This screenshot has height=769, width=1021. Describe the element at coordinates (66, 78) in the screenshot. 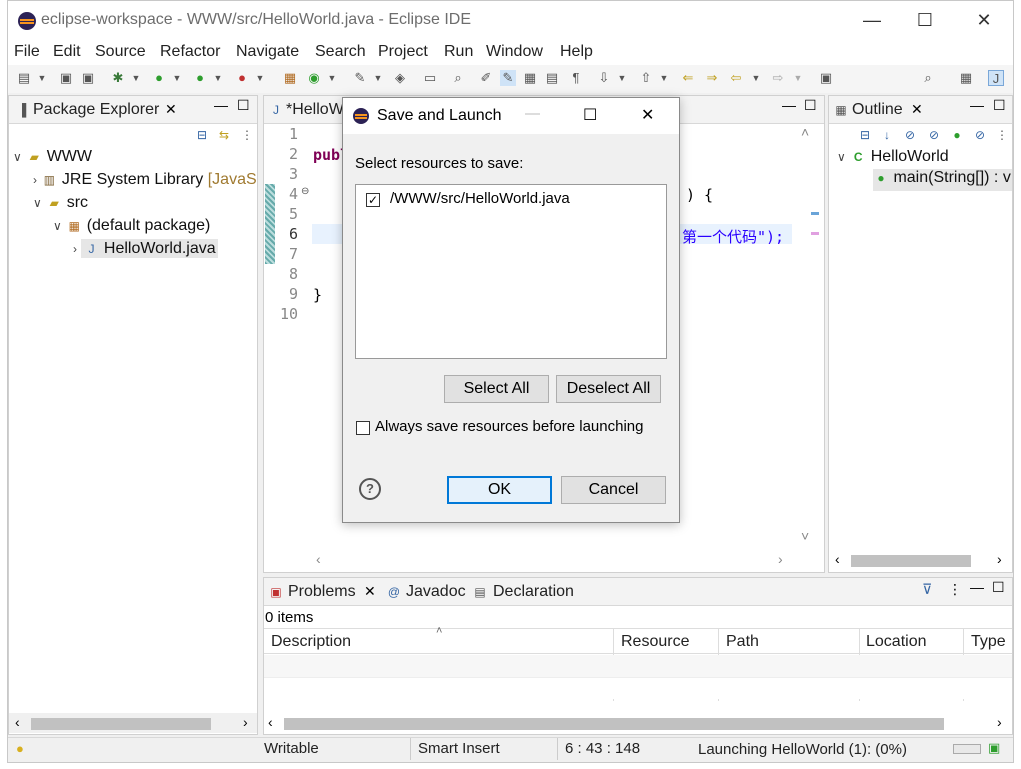

I see `save-icon: ▣` at that location.